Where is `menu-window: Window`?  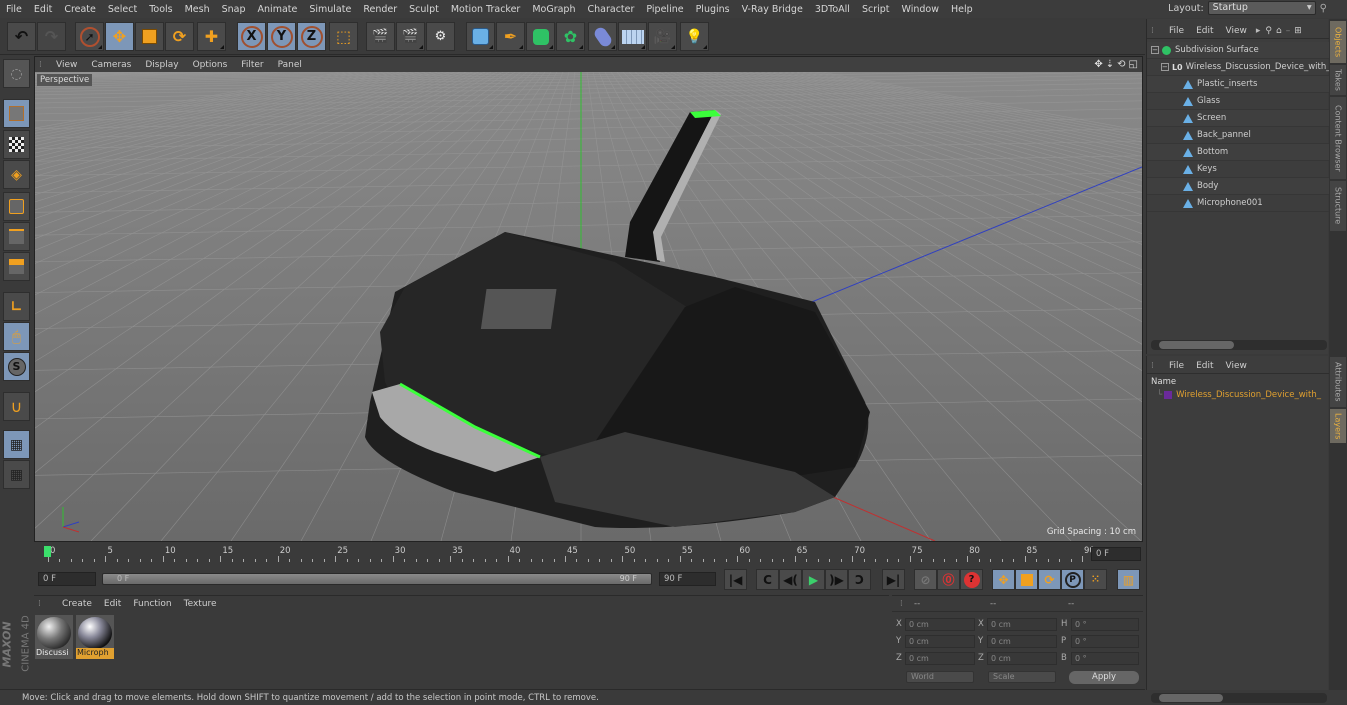
menu-window: Window is located at coordinates (920, 9).